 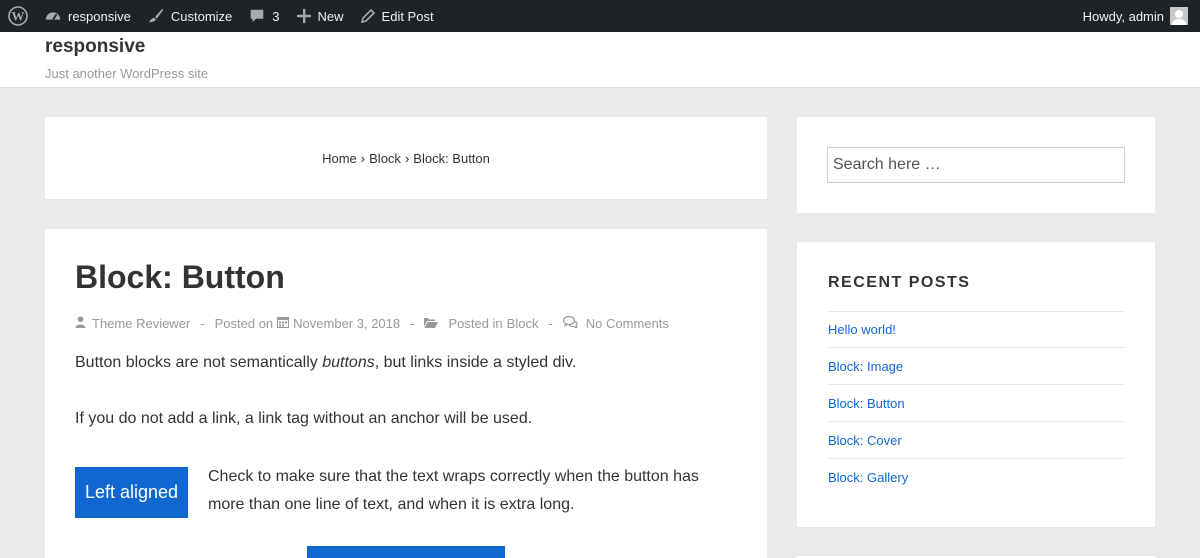 I want to click on centered-button, so click(x=406, y=552).